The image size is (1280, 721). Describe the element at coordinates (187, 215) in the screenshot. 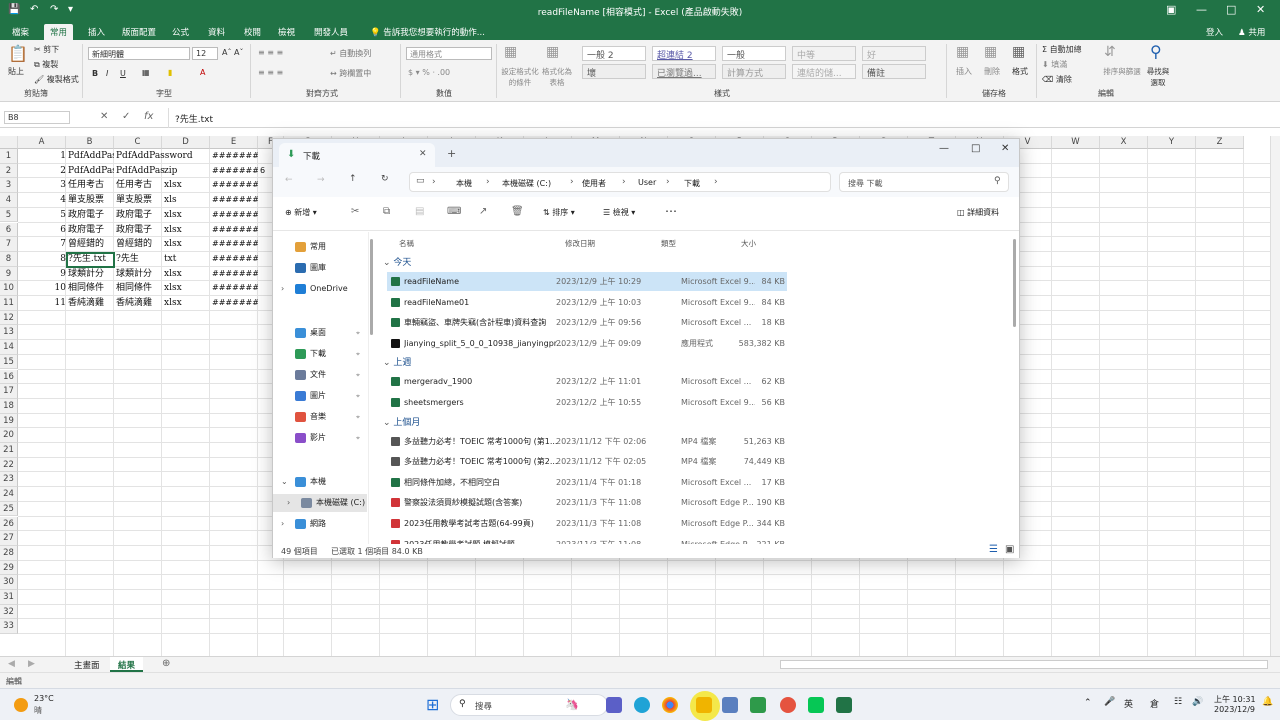

I see `cell-d5: xlsx` at that location.